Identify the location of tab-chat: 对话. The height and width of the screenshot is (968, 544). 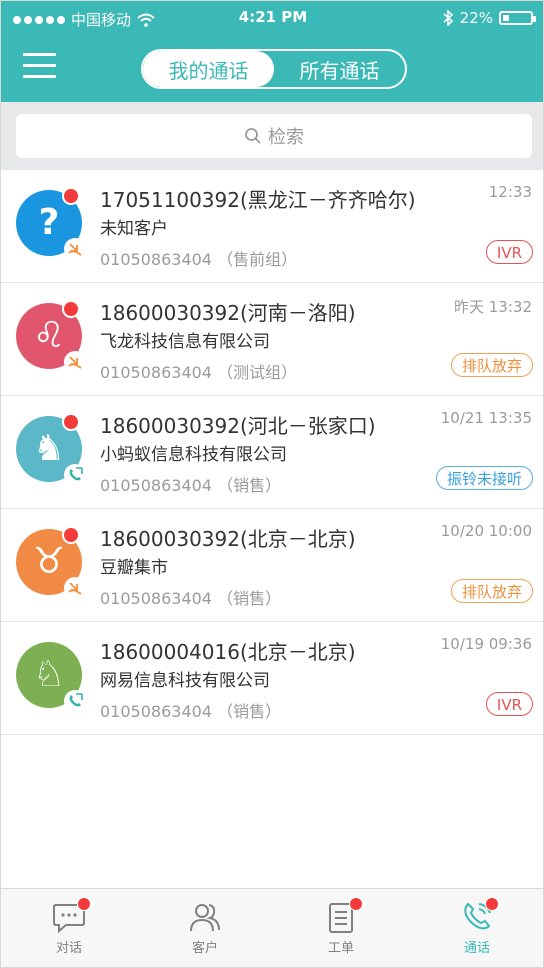
(69, 928).